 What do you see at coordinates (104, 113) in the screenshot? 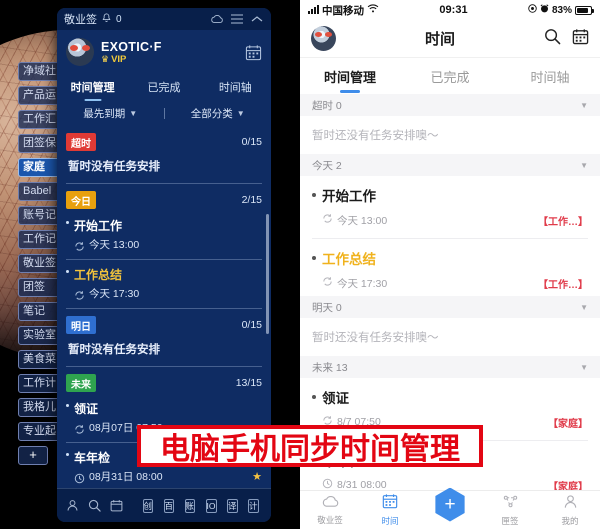
I see `sort-label: 最先到期` at bounding box center [104, 113].